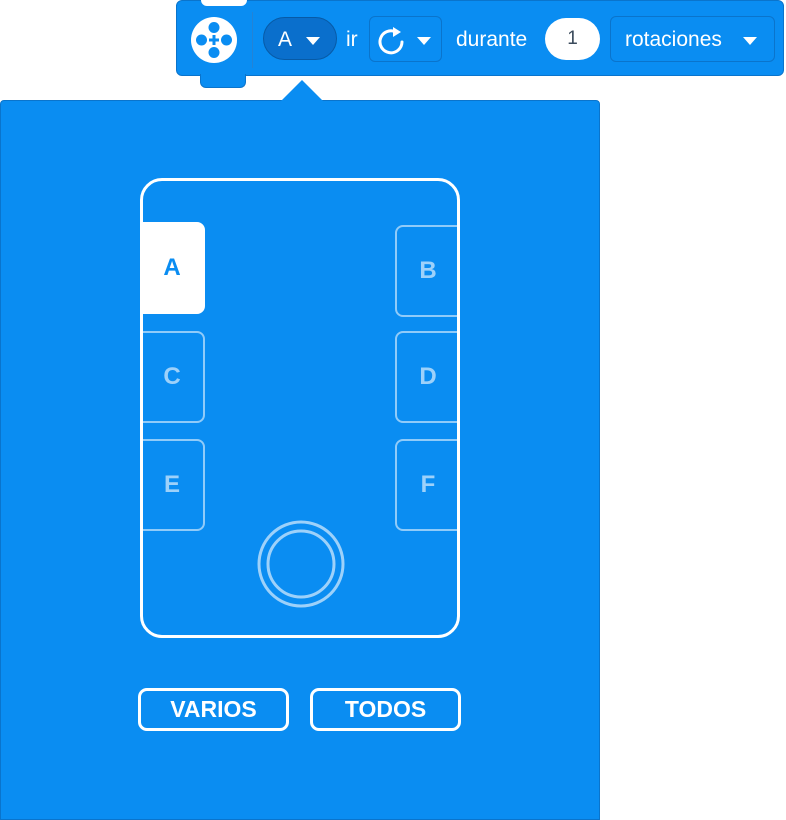 The width and height of the screenshot is (786, 820). What do you see at coordinates (302, 90) in the screenshot?
I see `popup-pointer` at bounding box center [302, 90].